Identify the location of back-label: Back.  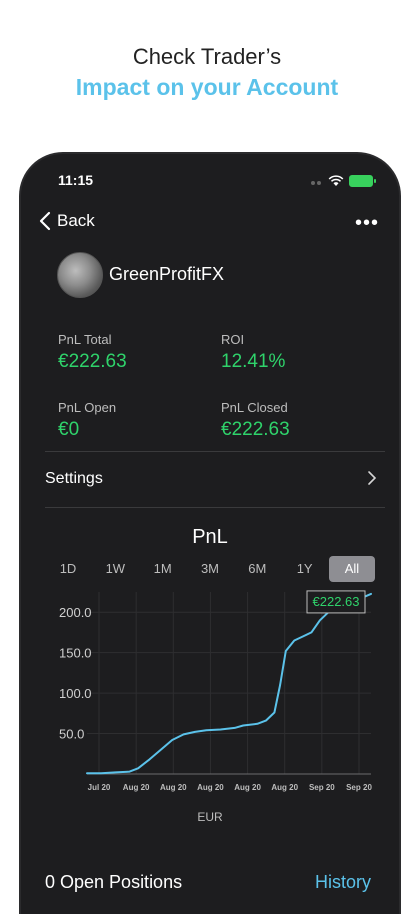
(76, 220).